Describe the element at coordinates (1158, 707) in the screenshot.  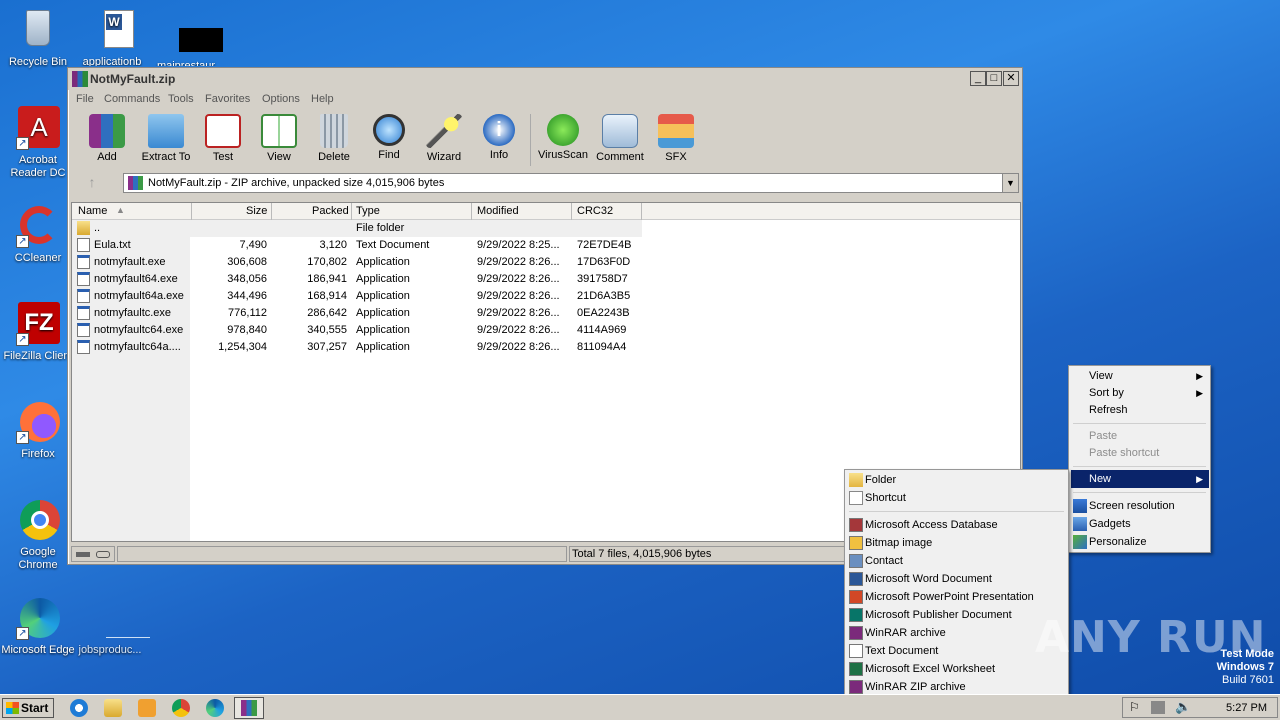
I see `network-icon` at that location.